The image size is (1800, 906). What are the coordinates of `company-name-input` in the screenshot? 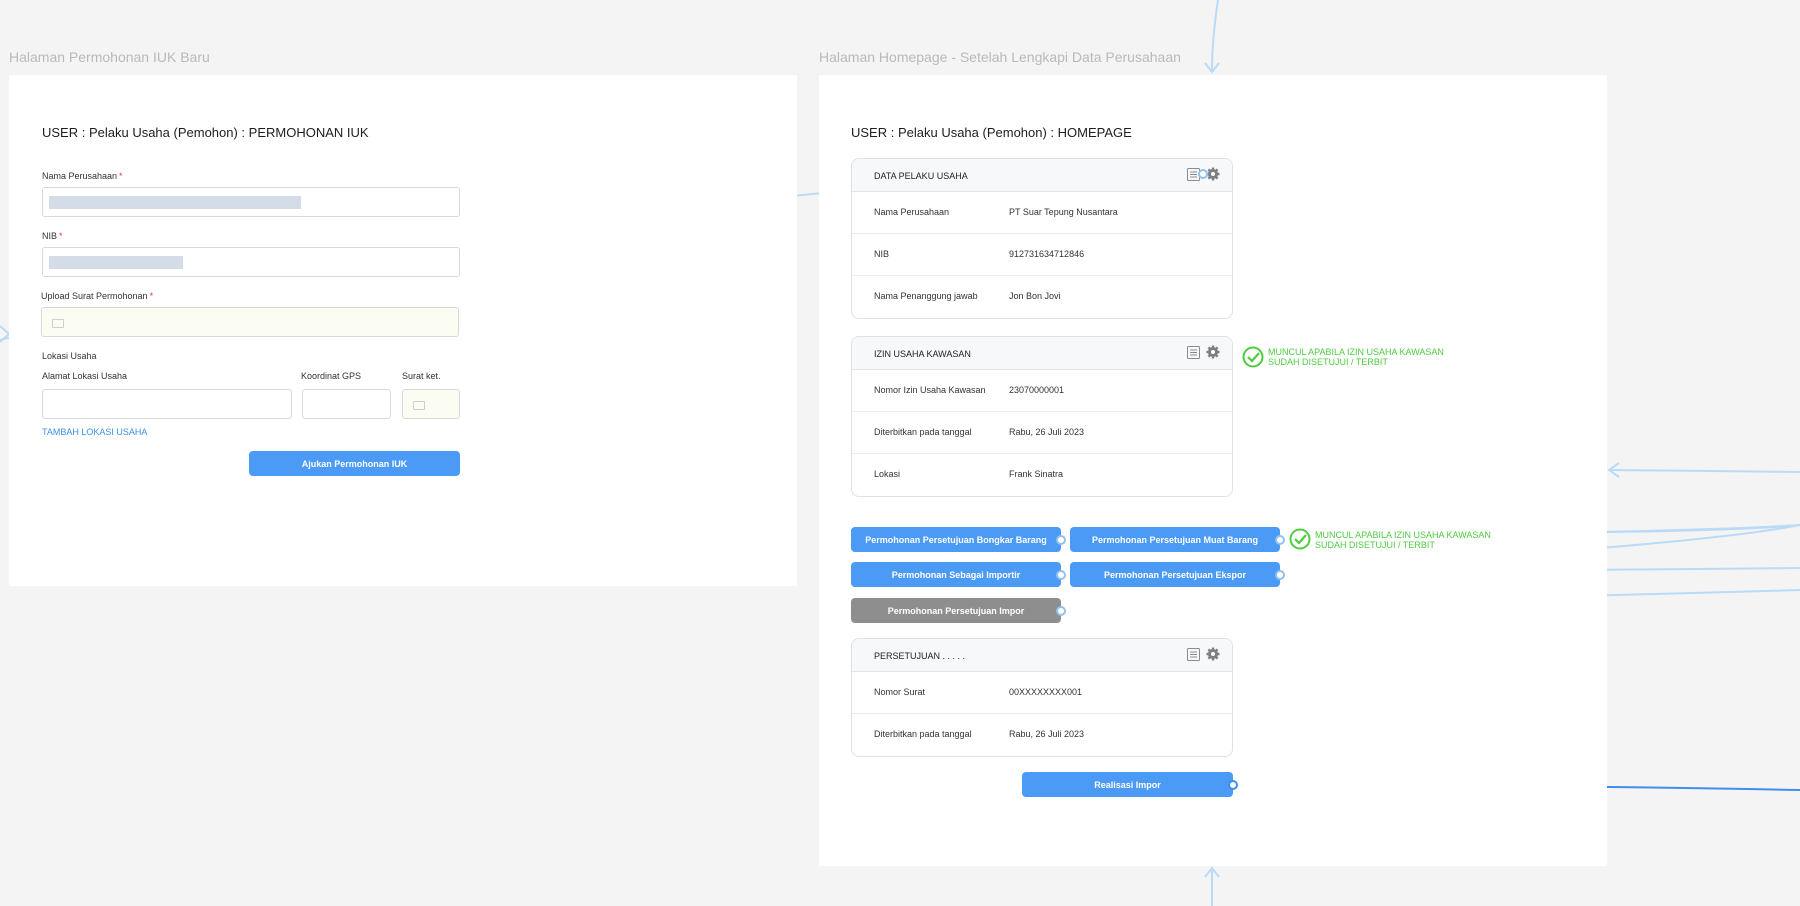 It's located at (251, 202).